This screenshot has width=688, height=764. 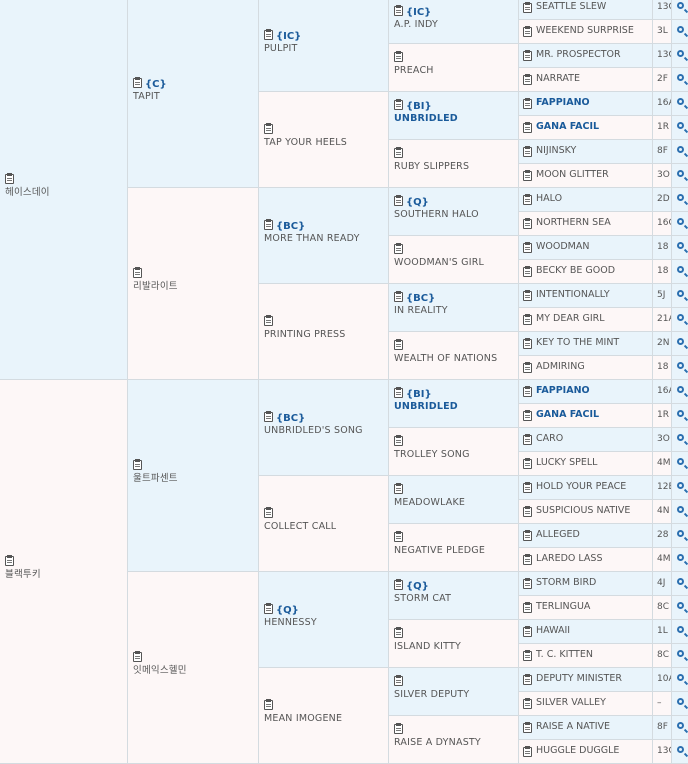 I want to click on horse-cell-gen5-26: HAWAII, so click(x=586, y=632).